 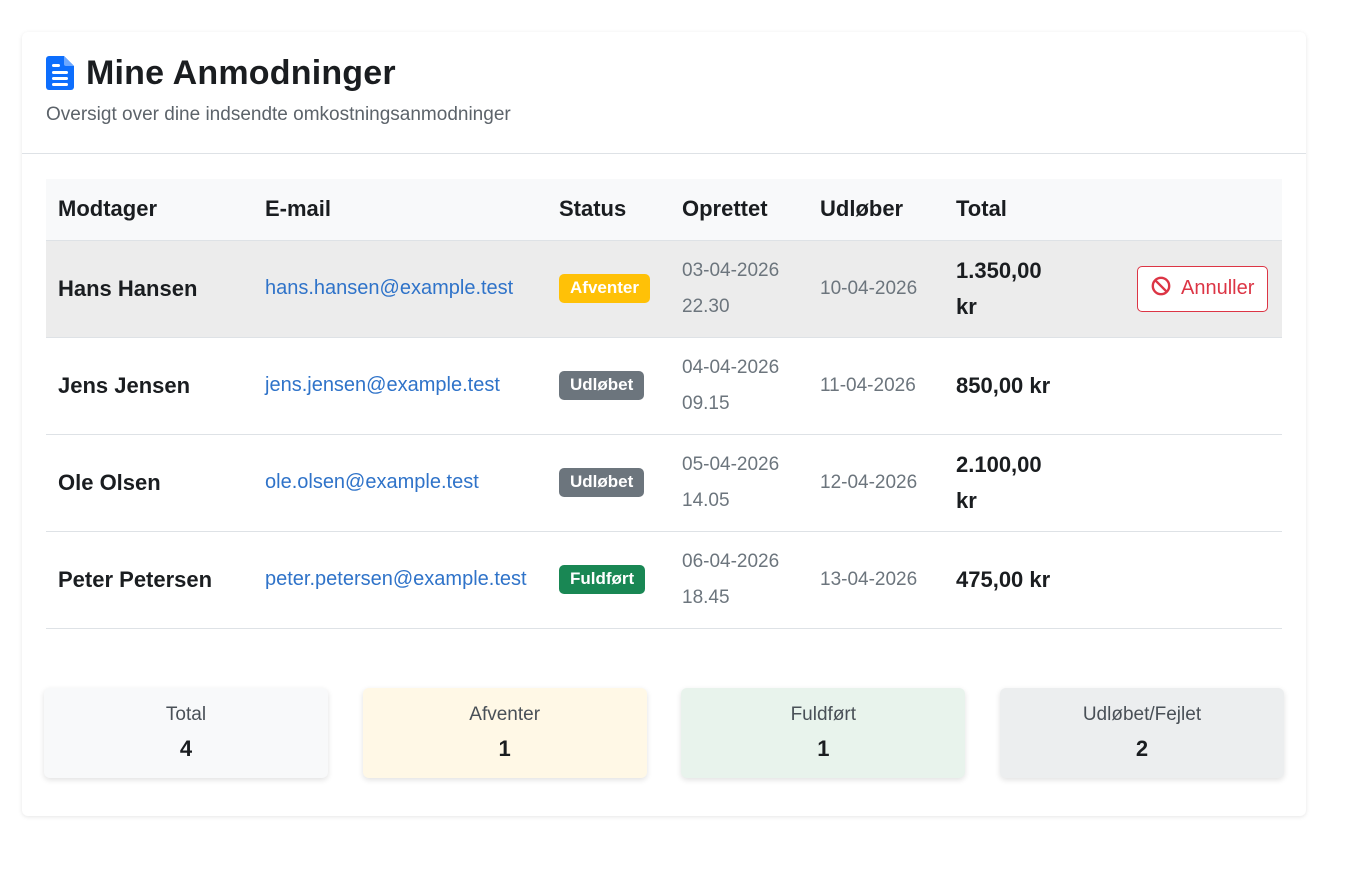 What do you see at coordinates (186, 714) in the screenshot?
I see `stat-label: Total` at bounding box center [186, 714].